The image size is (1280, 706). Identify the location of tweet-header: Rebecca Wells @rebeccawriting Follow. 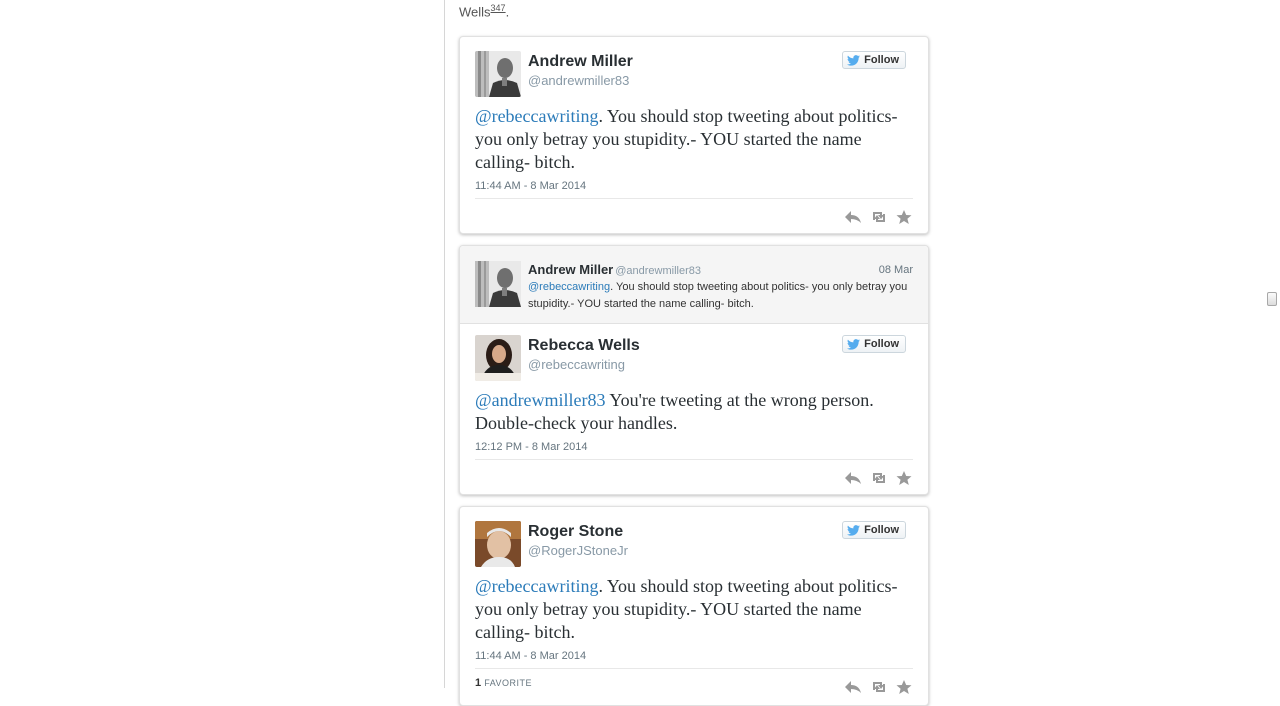
(701, 359).